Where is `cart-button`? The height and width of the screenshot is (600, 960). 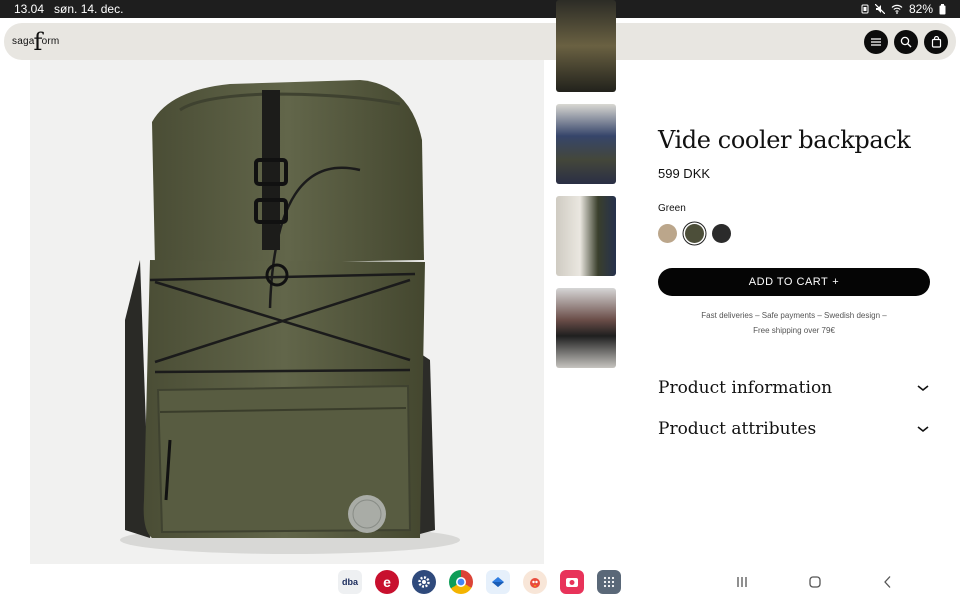 cart-button is located at coordinates (936, 41).